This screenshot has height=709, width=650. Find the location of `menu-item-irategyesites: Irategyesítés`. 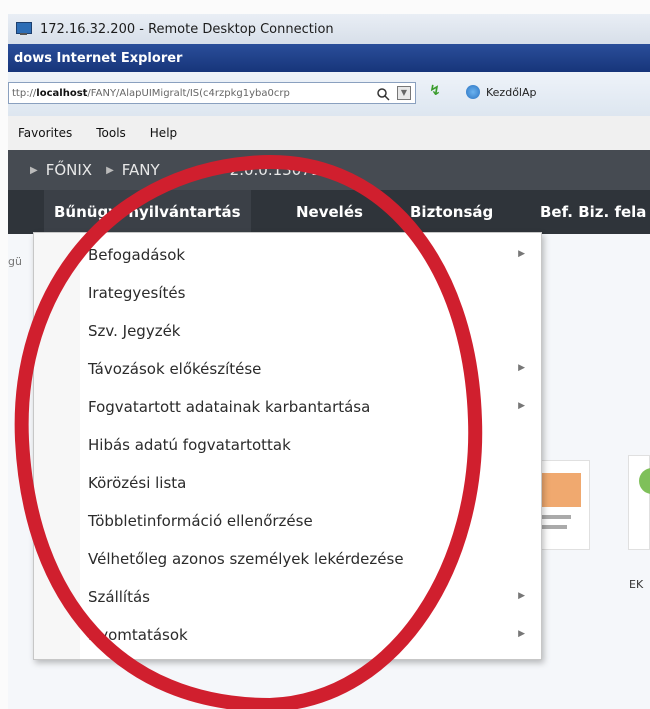

menu-item-irategyesites: Irategyesítés is located at coordinates (287, 294).